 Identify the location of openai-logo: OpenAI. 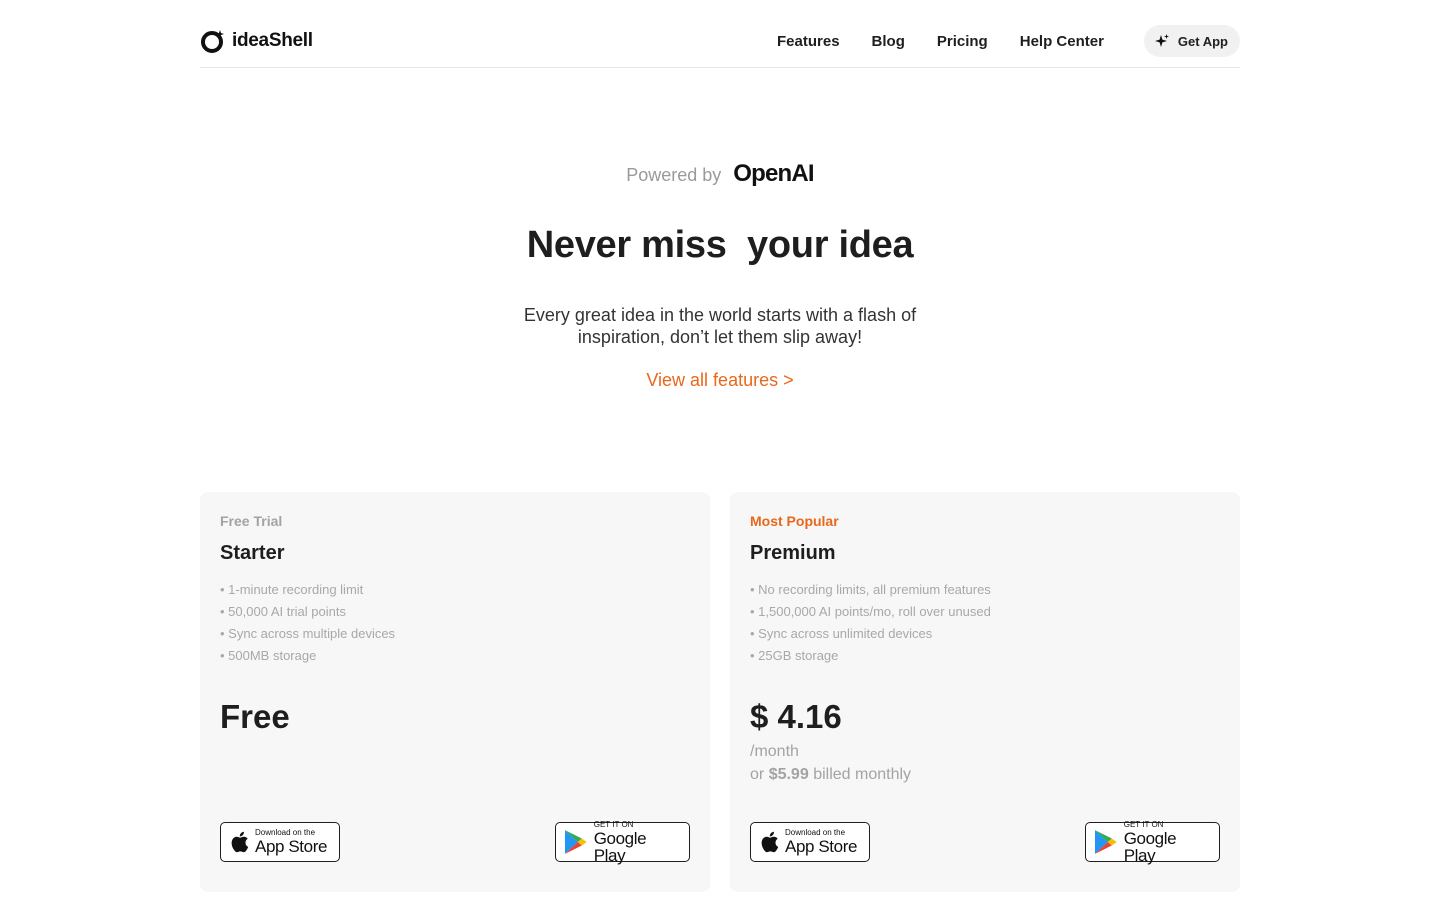
(773, 173).